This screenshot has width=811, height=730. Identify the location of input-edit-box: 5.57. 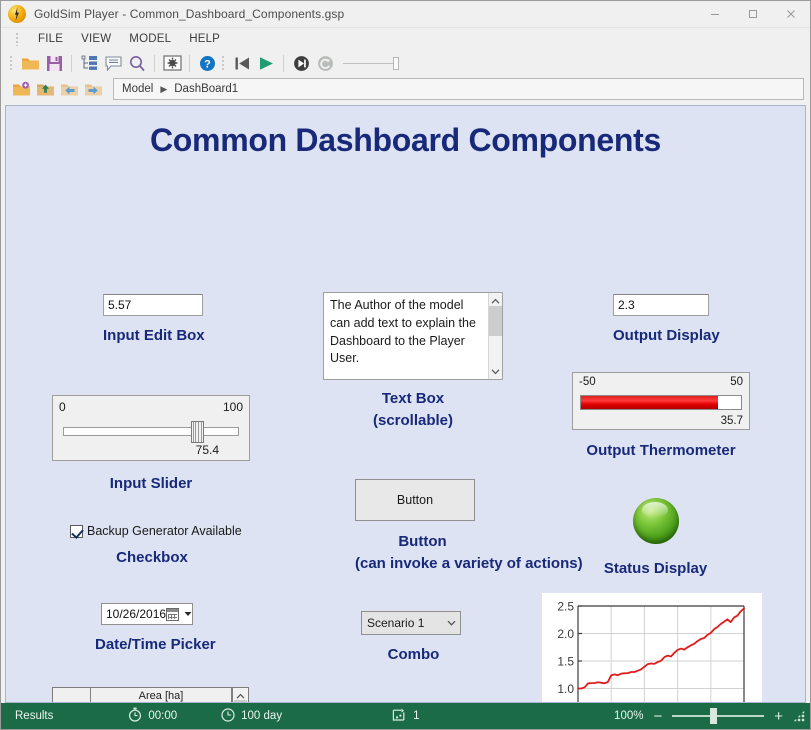
(153, 305).